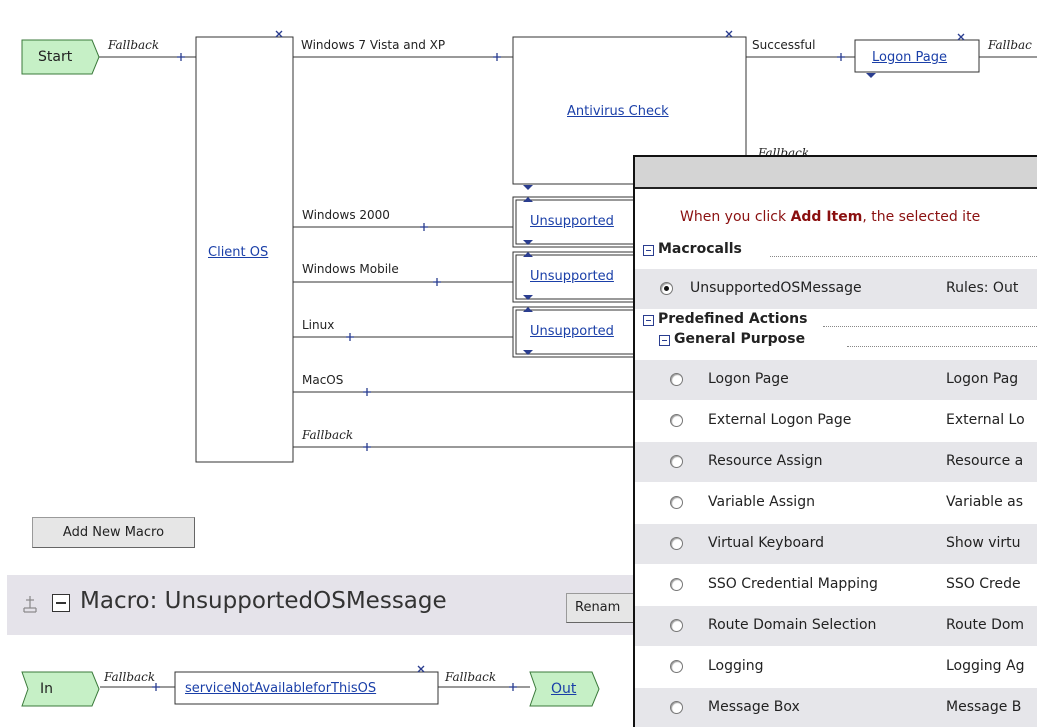 The image size is (1037, 727). I want to click on action-row: Route Domain Selection Route Dom, so click(836, 626).